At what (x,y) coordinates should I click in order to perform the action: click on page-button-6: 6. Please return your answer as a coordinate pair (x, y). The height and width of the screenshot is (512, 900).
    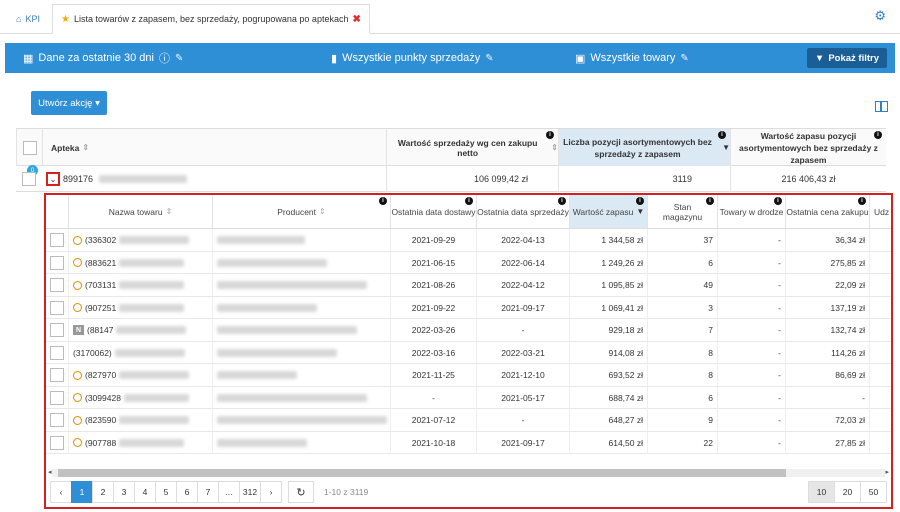
    Looking at the image, I should click on (187, 492).